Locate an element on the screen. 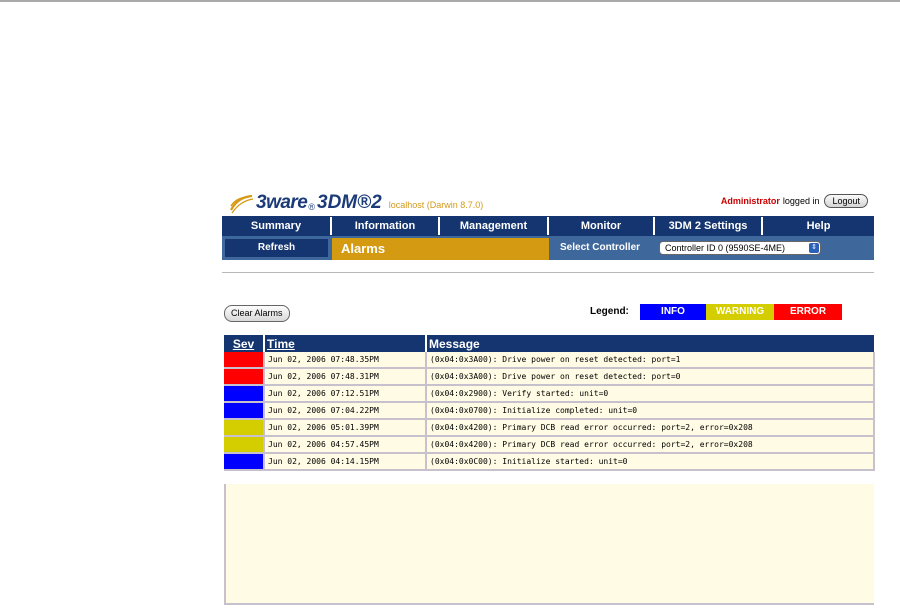 The image size is (900, 610). swoosh-logo-icon is located at coordinates (242, 204).